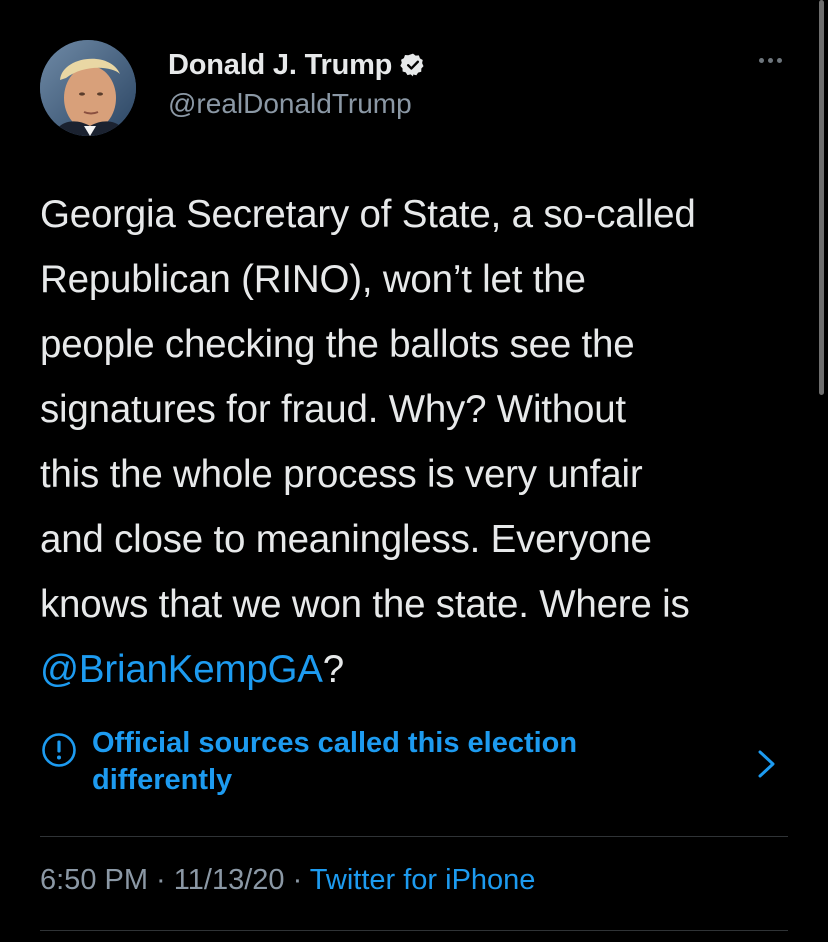  Describe the element at coordinates (365, 604) in the screenshot. I see `tweet-line: knows that we won the state. Where is` at that location.